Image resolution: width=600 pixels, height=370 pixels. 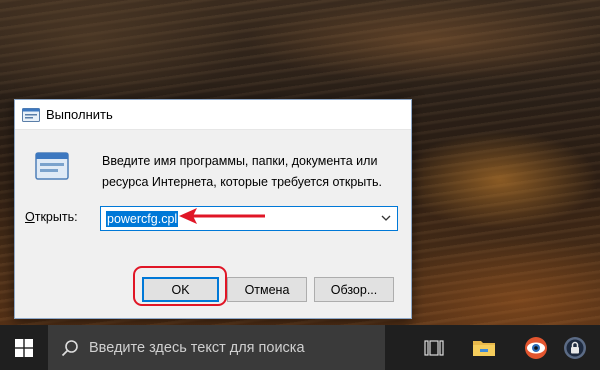 I want to click on start-button, so click(x=24, y=347).